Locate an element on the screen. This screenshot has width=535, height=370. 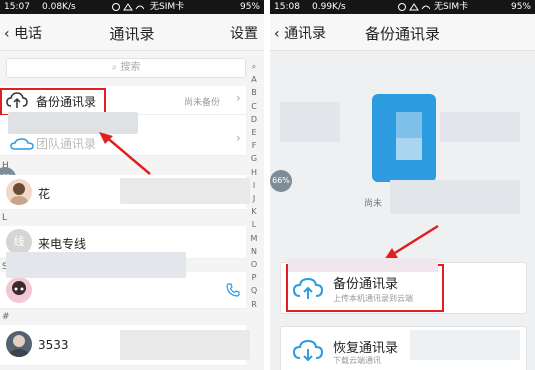
backup-status: 尚未备份 is located at coordinates (202, 103).